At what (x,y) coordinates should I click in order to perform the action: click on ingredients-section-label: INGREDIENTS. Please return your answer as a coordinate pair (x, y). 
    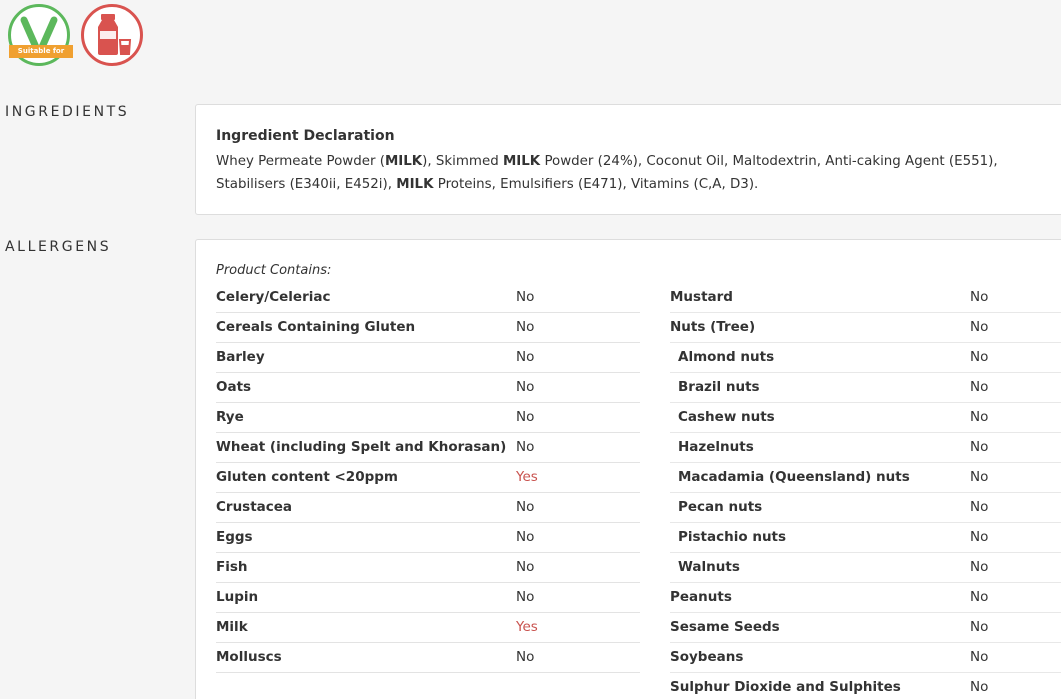
    Looking at the image, I should click on (67, 112).